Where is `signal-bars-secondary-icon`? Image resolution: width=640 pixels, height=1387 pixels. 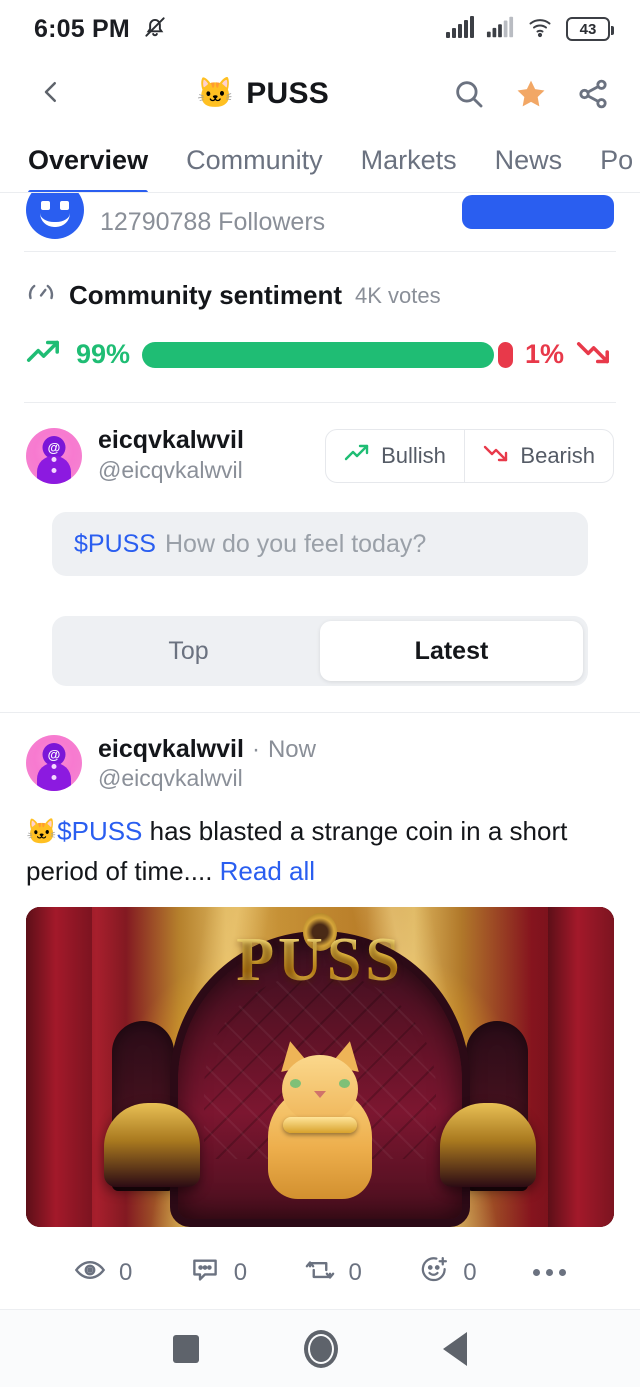
signal-bars-secondary-icon is located at coordinates (500, 29).